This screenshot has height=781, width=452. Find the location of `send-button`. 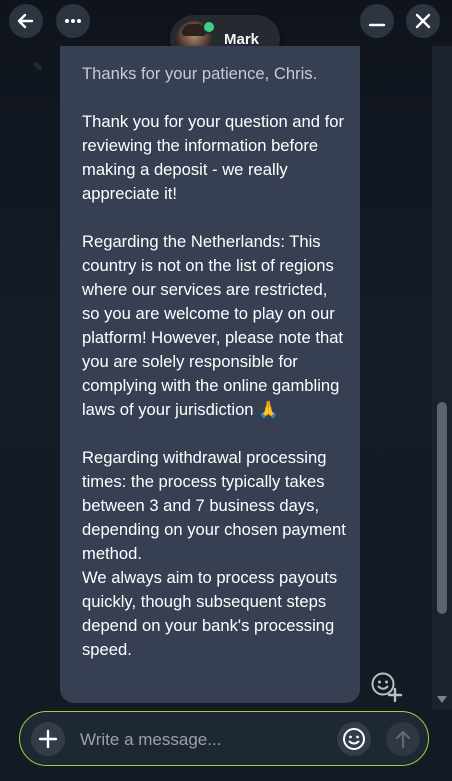

send-button is located at coordinates (403, 739).